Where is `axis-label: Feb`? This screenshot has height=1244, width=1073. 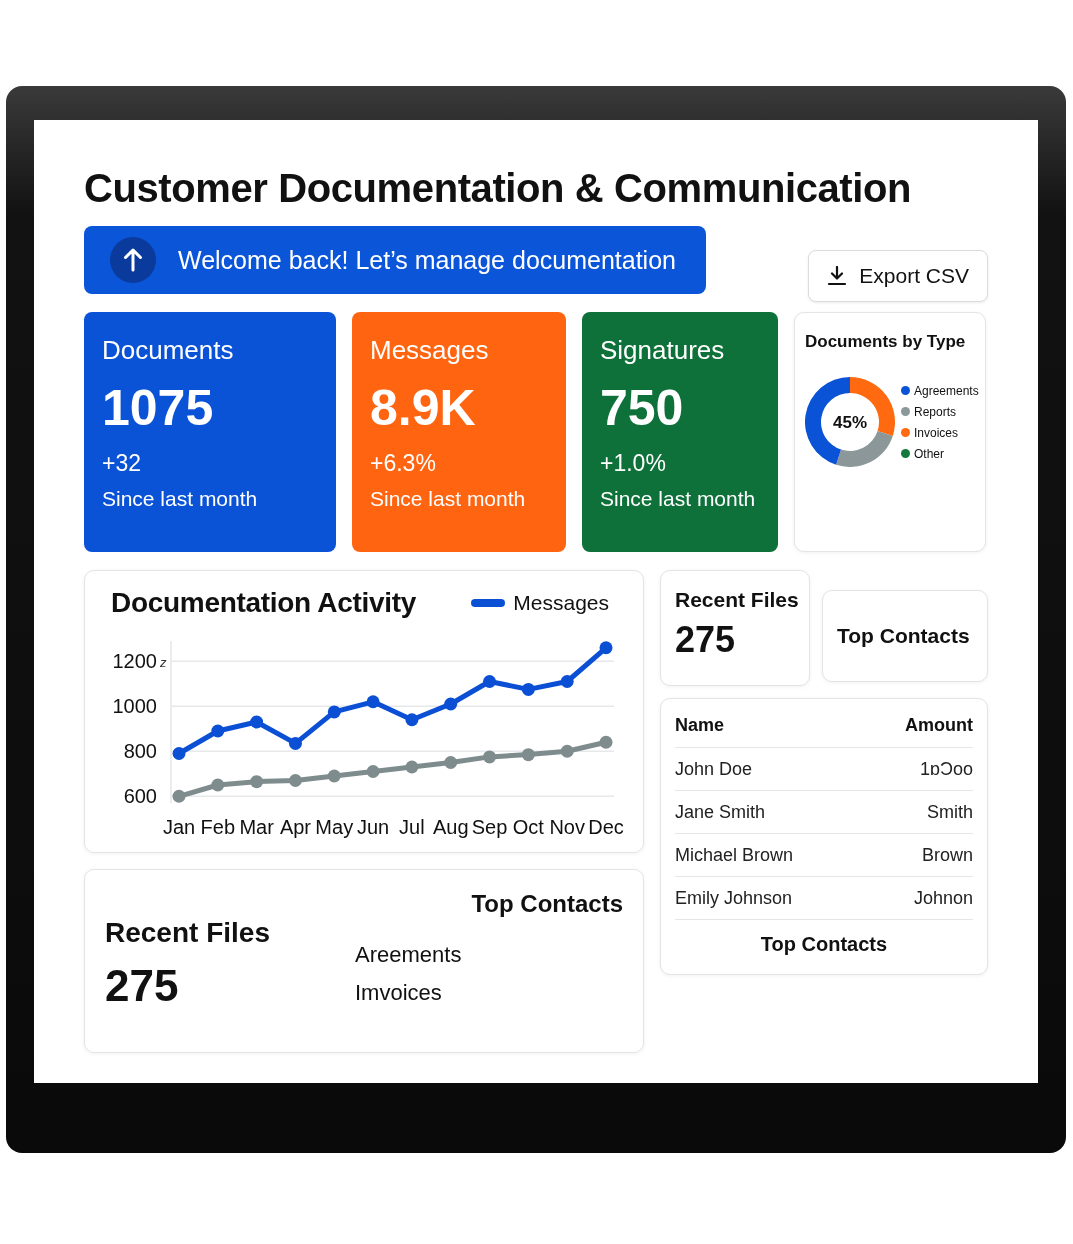 axis-label: Feb is located at coordinates (218, 827).